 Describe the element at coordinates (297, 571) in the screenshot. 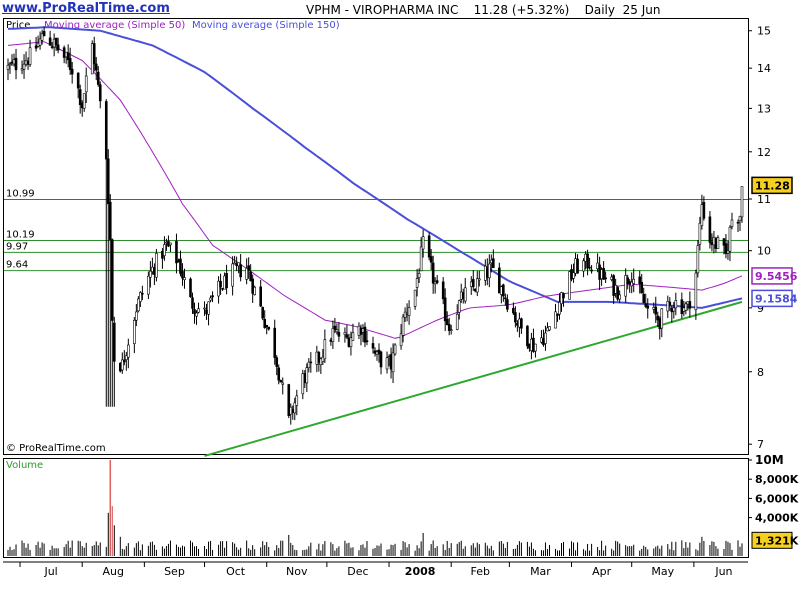

I see `time-tick-label: Nov` at that location.